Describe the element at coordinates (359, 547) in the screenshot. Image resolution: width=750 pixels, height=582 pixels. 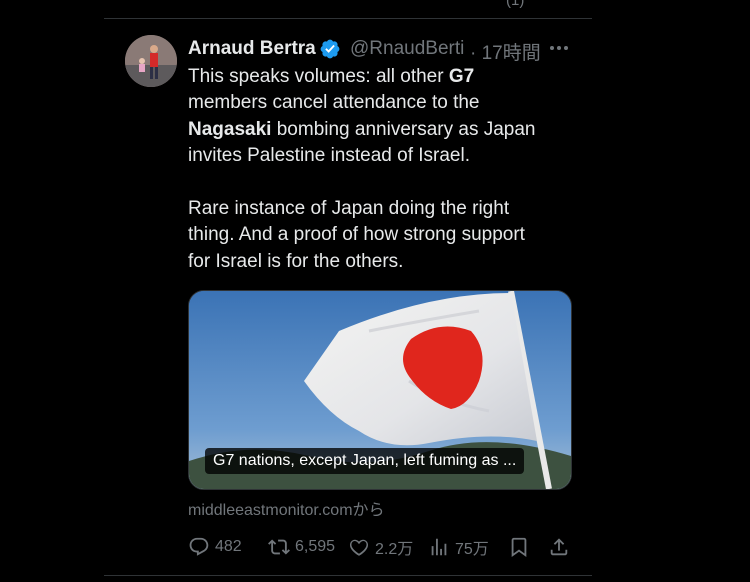
I see `heart-icon` at that location.